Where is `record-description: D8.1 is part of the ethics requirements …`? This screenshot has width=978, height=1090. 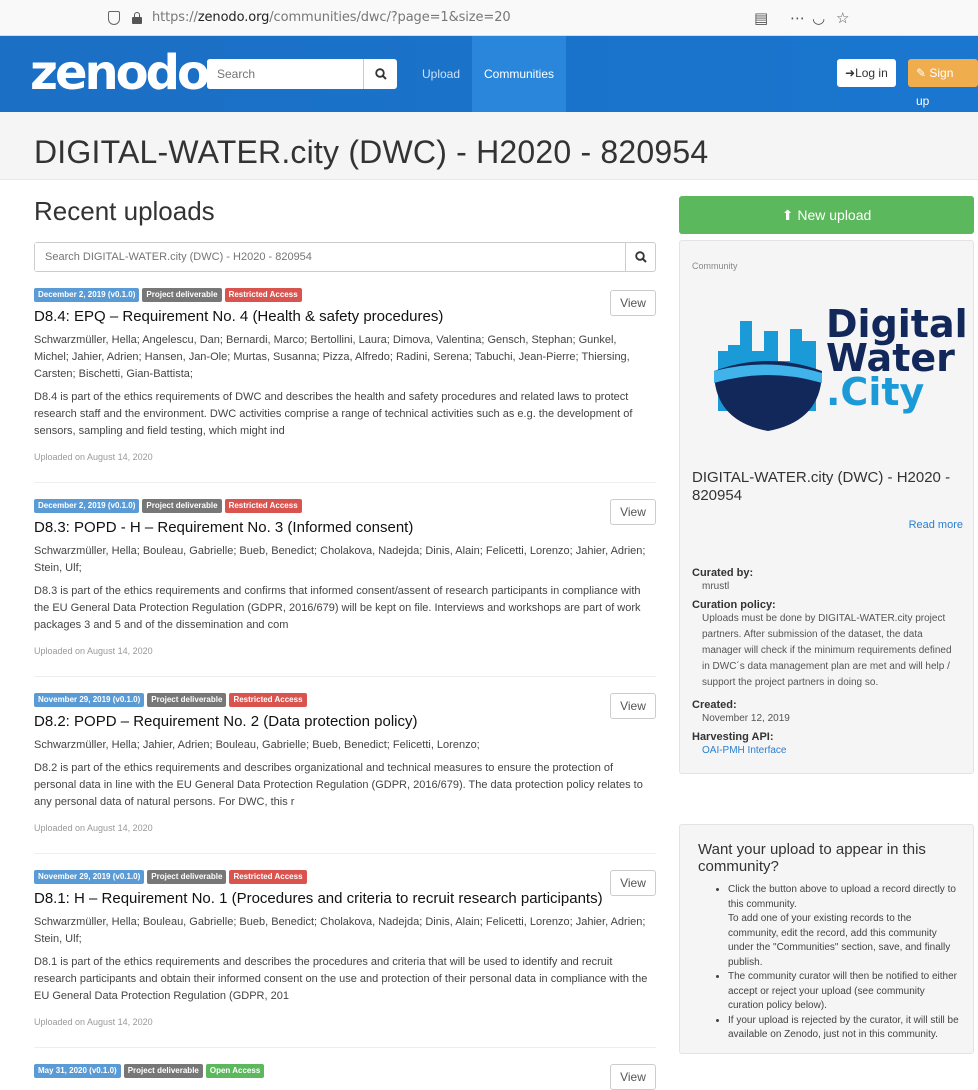
record-description: D8.1 is part of the ethics requirements … is located at coordinates (341, 979).